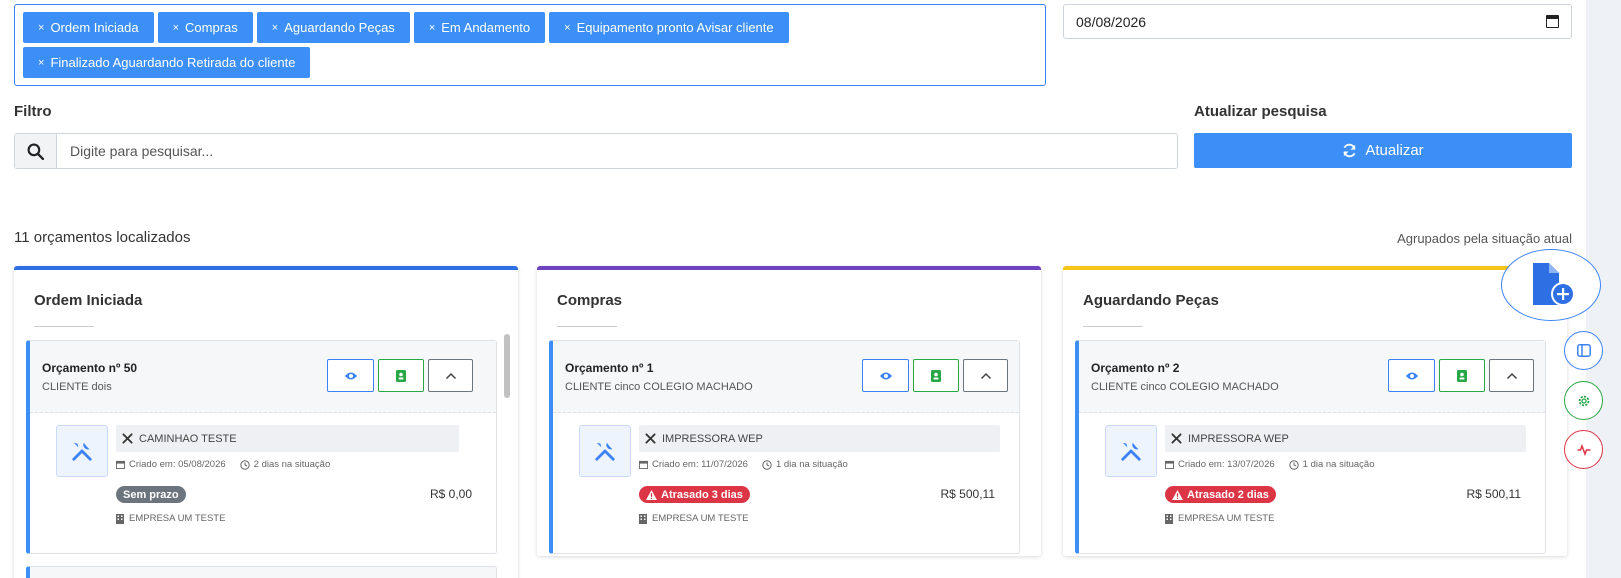 This screenshot has height=578, width=1621. I want to click on grouping-note: Agrupados pela situação atual, so click(1484, 238).